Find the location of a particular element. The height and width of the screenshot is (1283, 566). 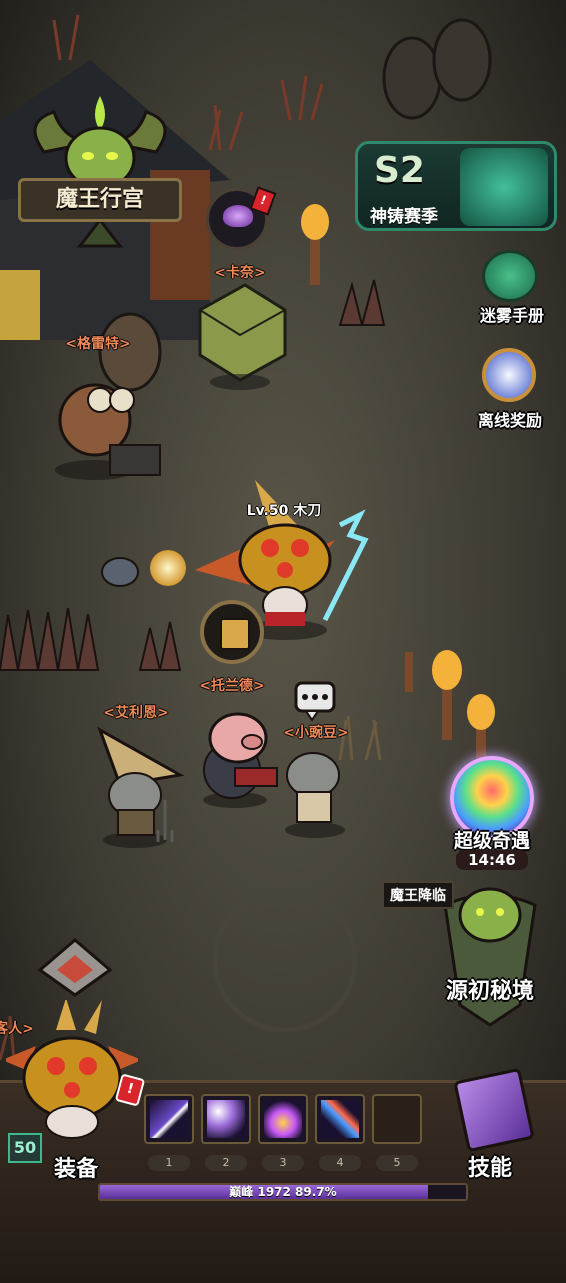

origin-realm-label: 源初秘境 is located at coordinates (490, 989).